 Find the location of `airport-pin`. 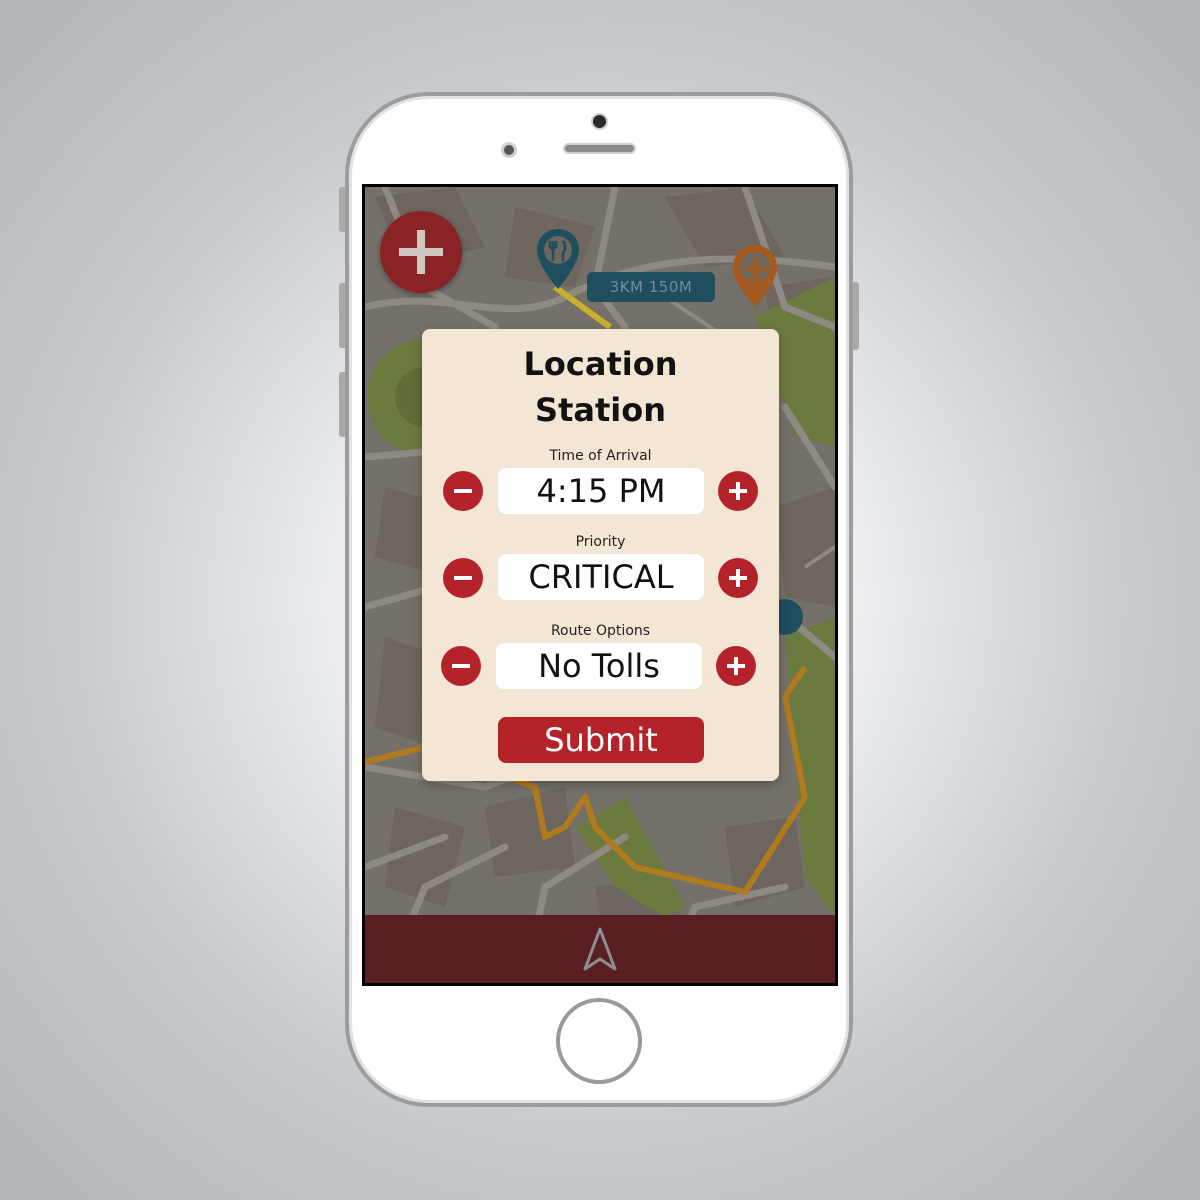

airport-pin is located at coordinates (755, 277).